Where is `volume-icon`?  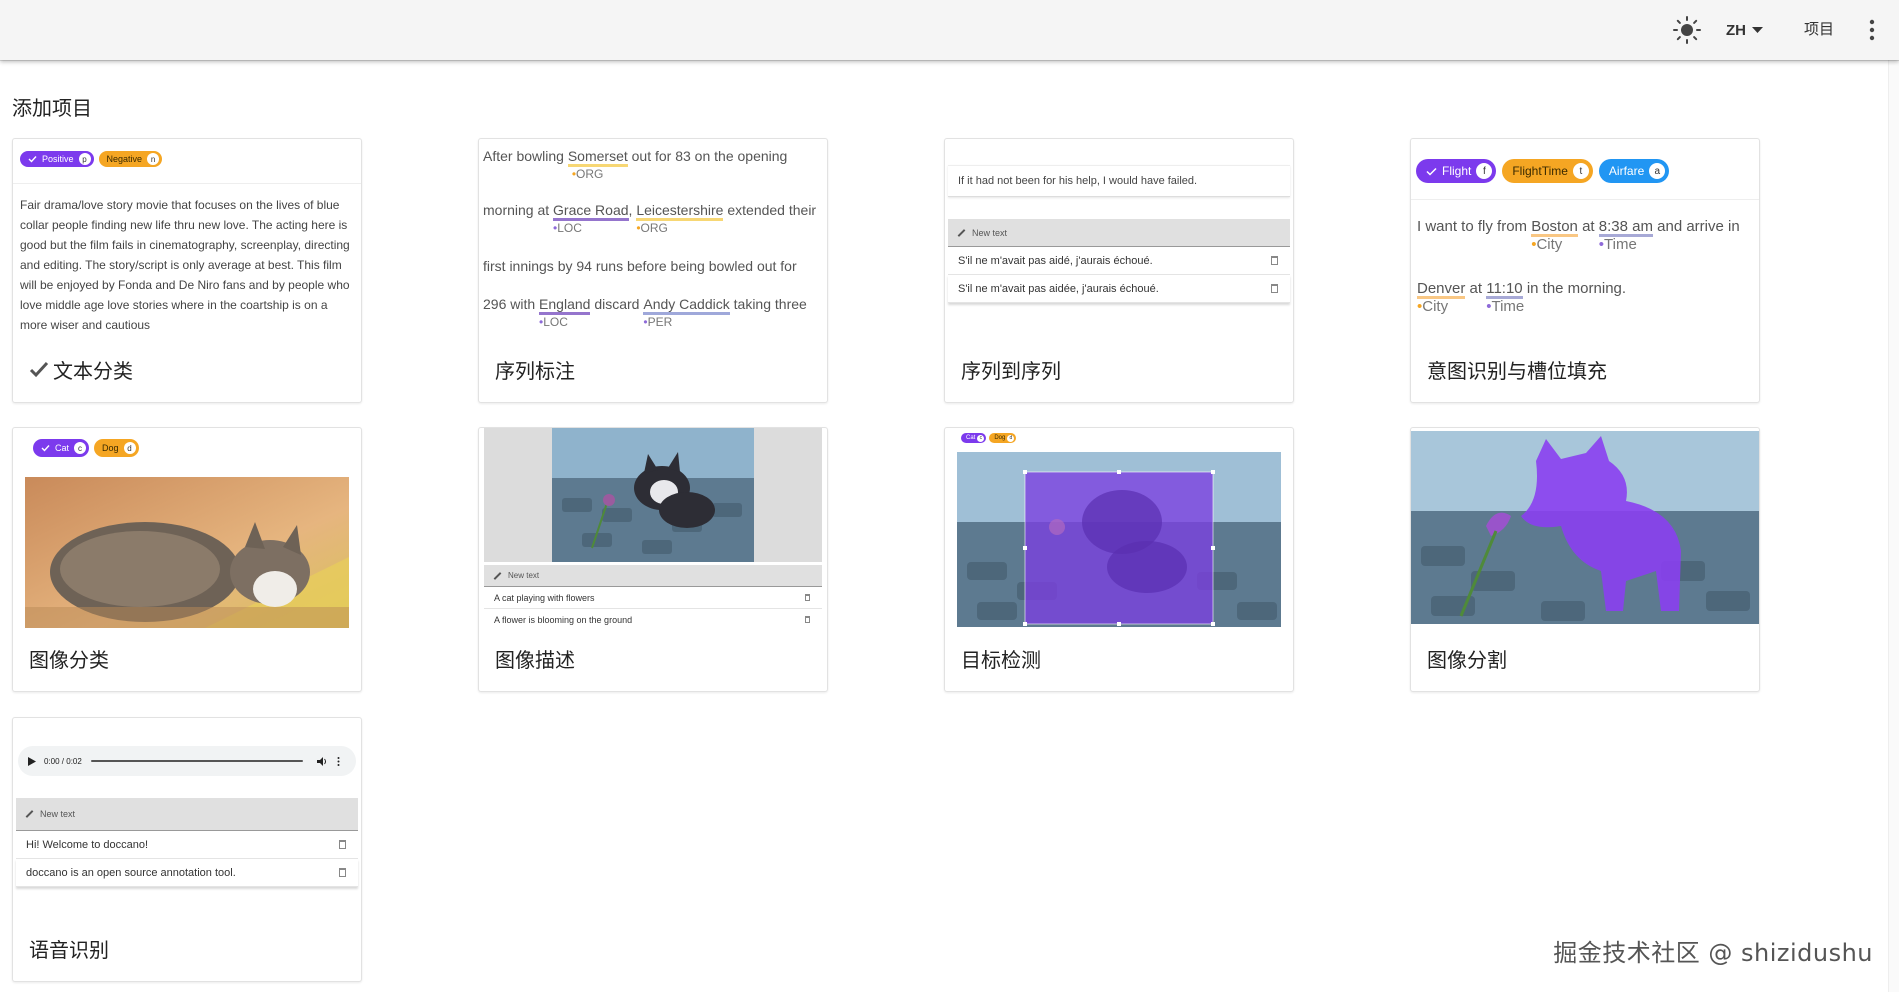 volume-icon is located at coordinates (321, 761).